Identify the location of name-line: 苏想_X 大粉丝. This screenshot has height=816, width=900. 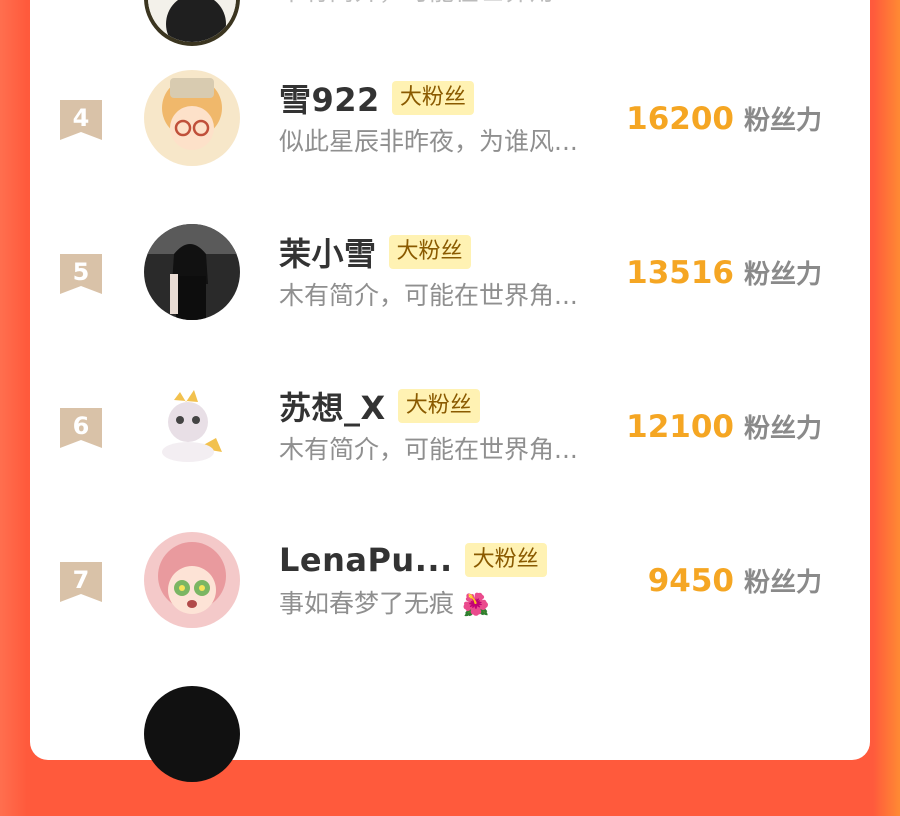
(379, 406).